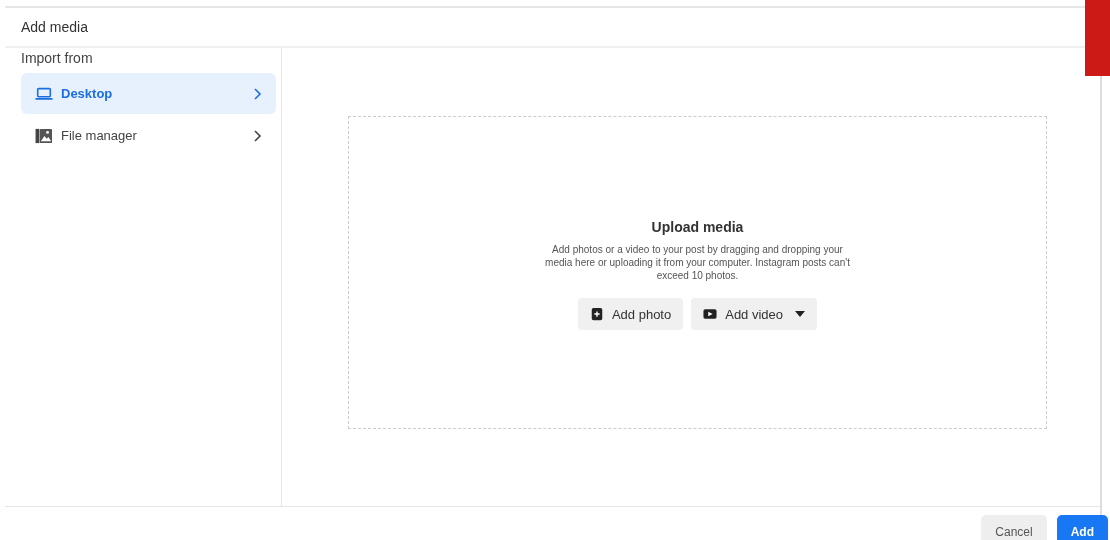  What do you see at coordinates (800, 314) in the screenshot?
I see `caret-icon` at bounding box center [800, 314].